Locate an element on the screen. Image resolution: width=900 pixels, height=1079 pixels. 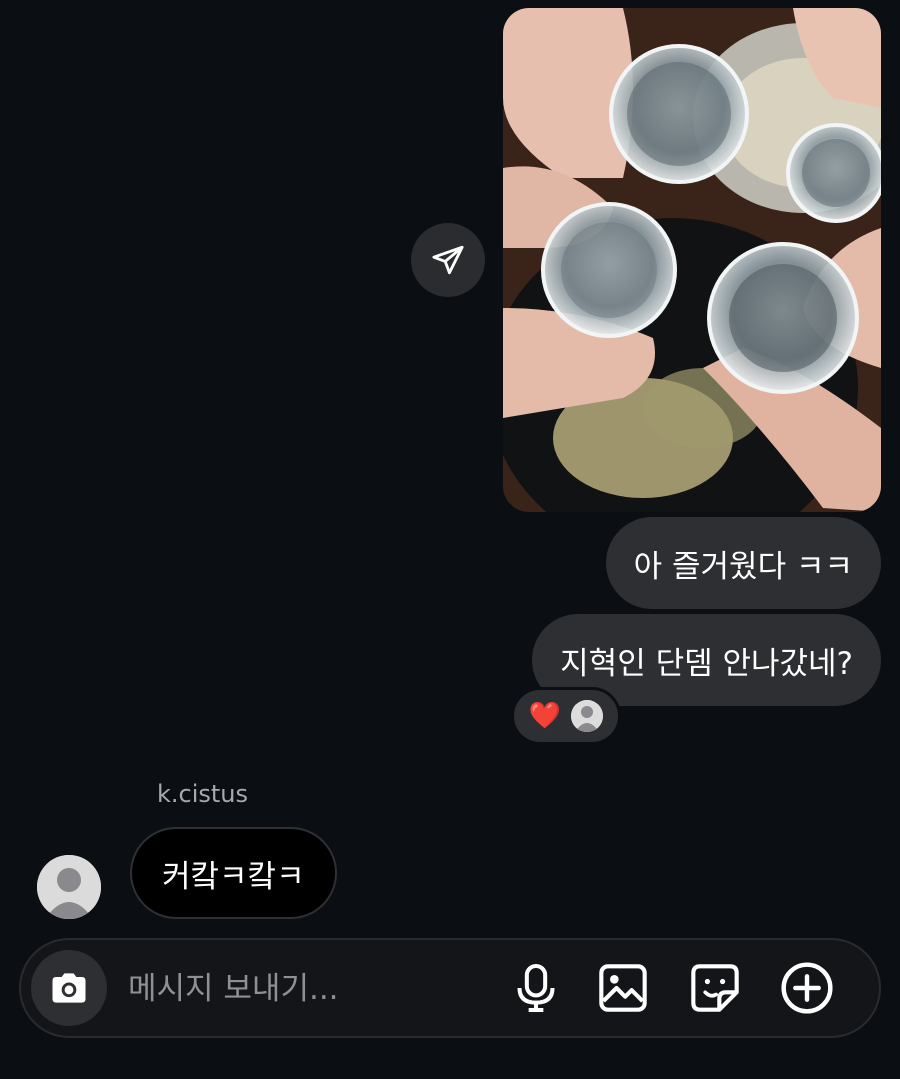
reaction-chip: ❤️ is located at coordinates (566, 716).